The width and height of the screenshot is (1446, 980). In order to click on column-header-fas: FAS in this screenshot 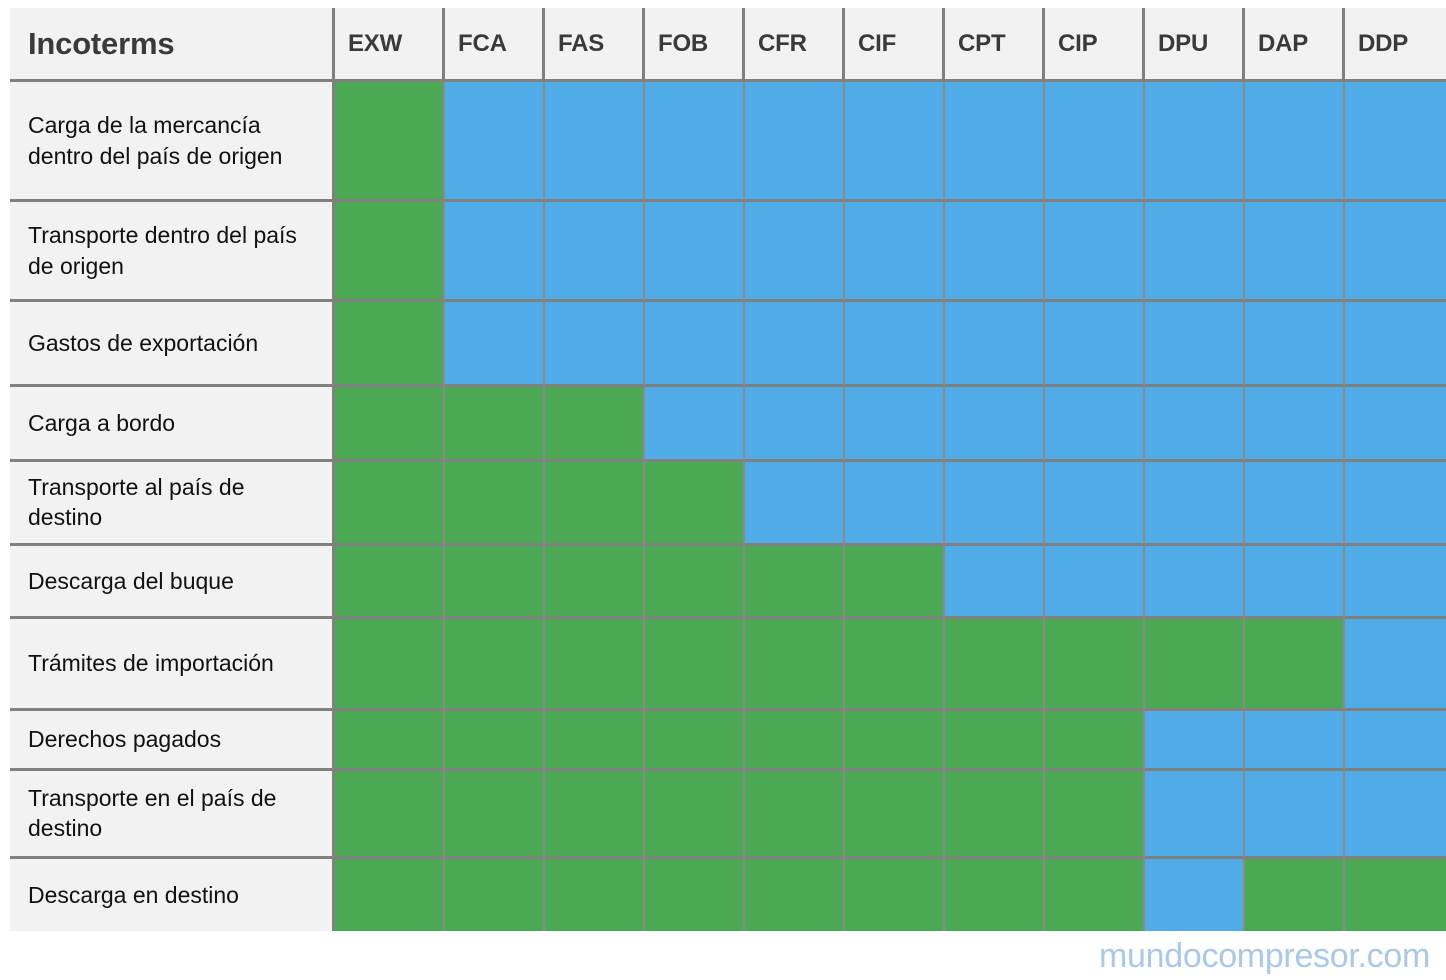, I will do `click(595, 45)`.